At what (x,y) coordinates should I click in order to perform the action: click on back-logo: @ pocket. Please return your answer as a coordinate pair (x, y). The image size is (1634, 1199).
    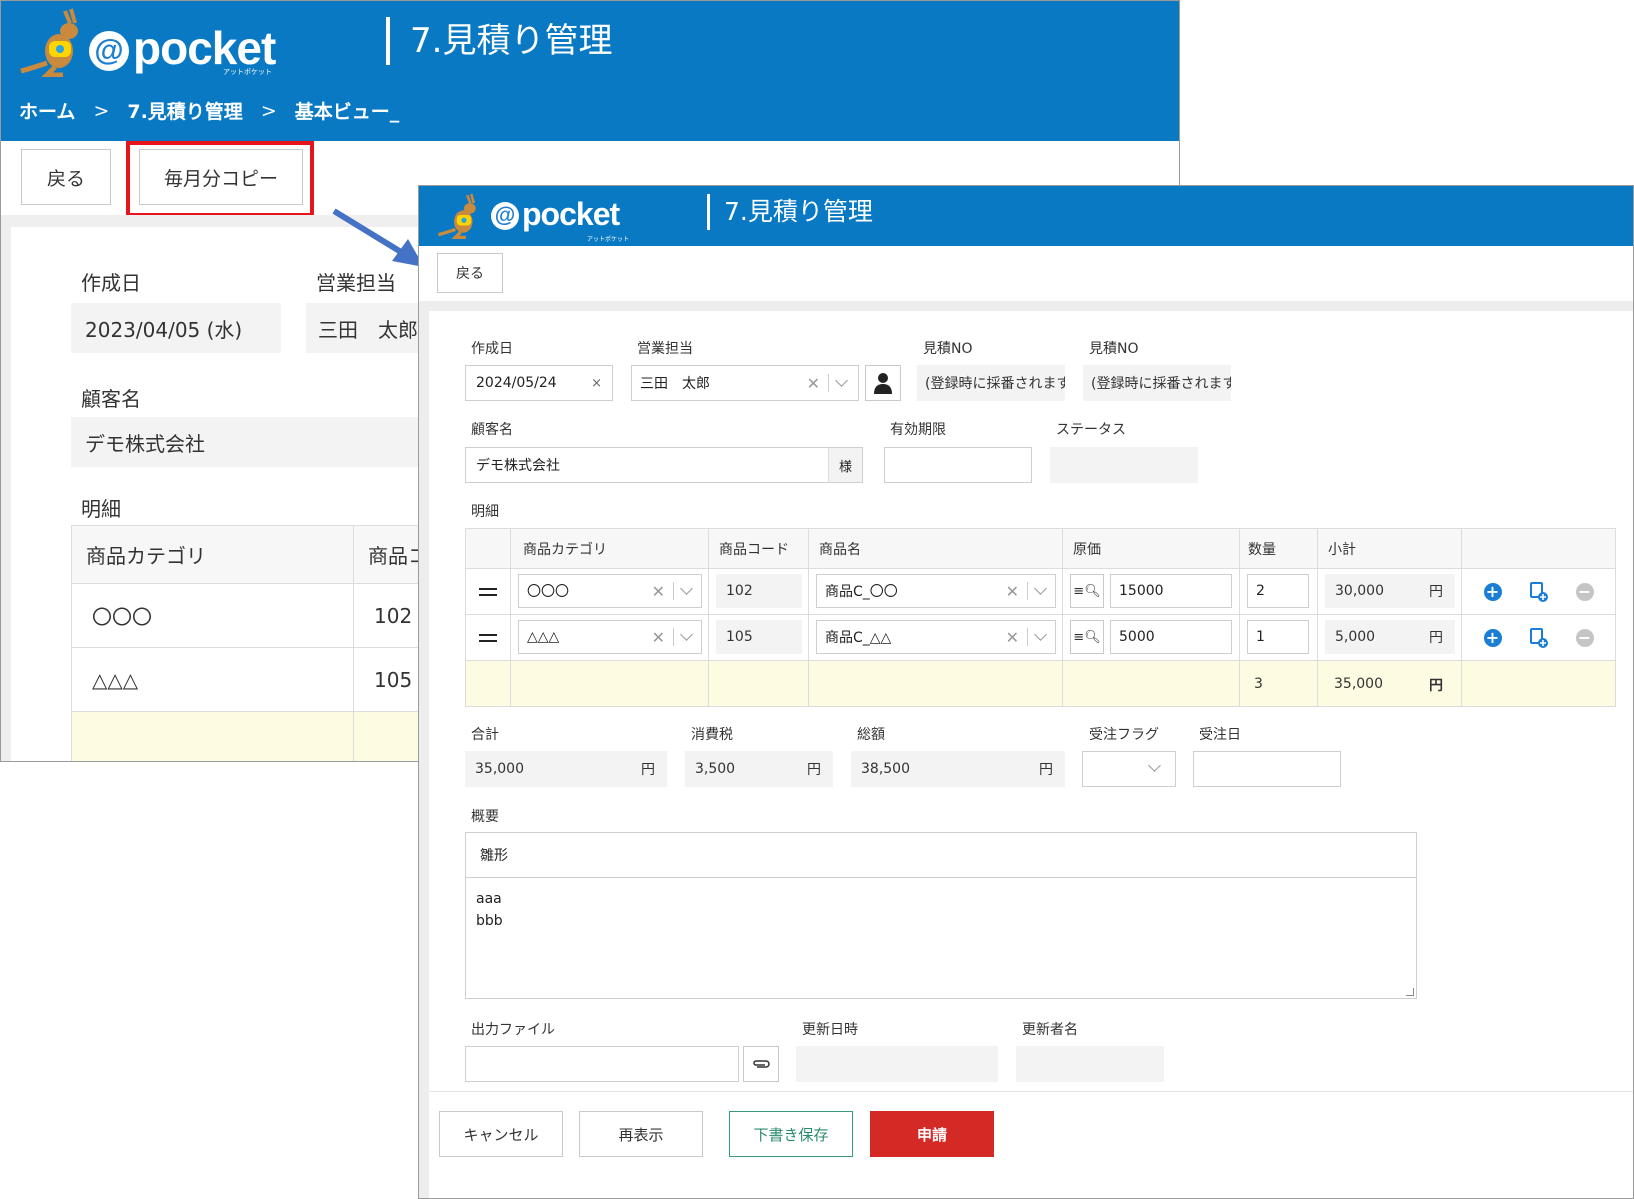
    Looking at the image, I should click on (182, 48).